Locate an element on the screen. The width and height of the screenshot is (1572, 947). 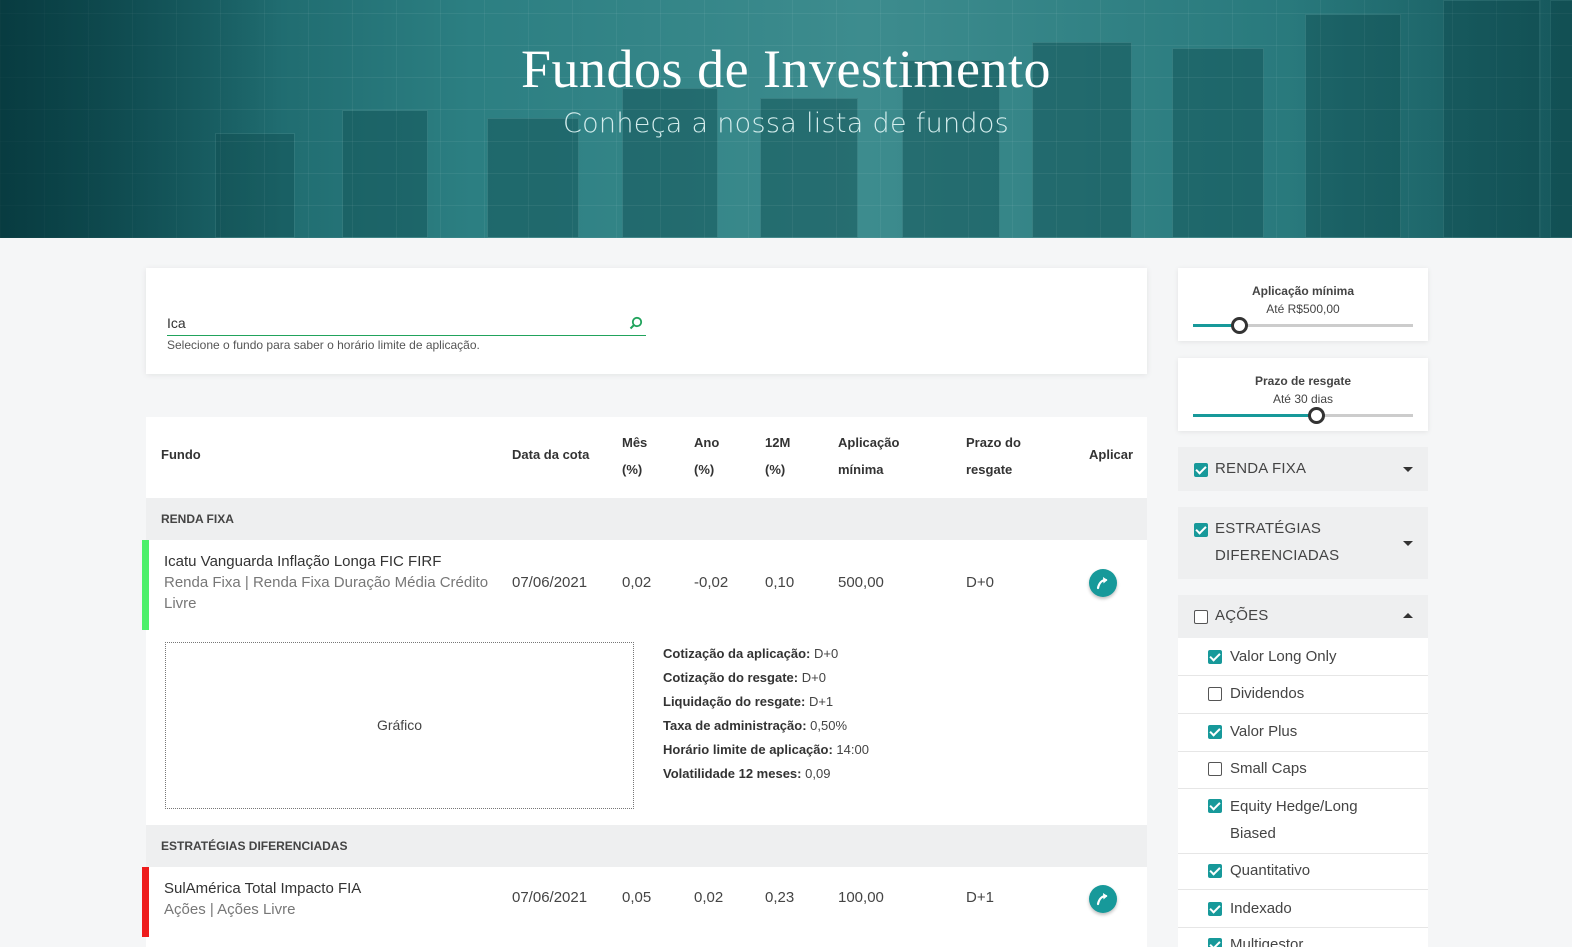
fund-12m: 0,23 is located at coordinates (780, 897).